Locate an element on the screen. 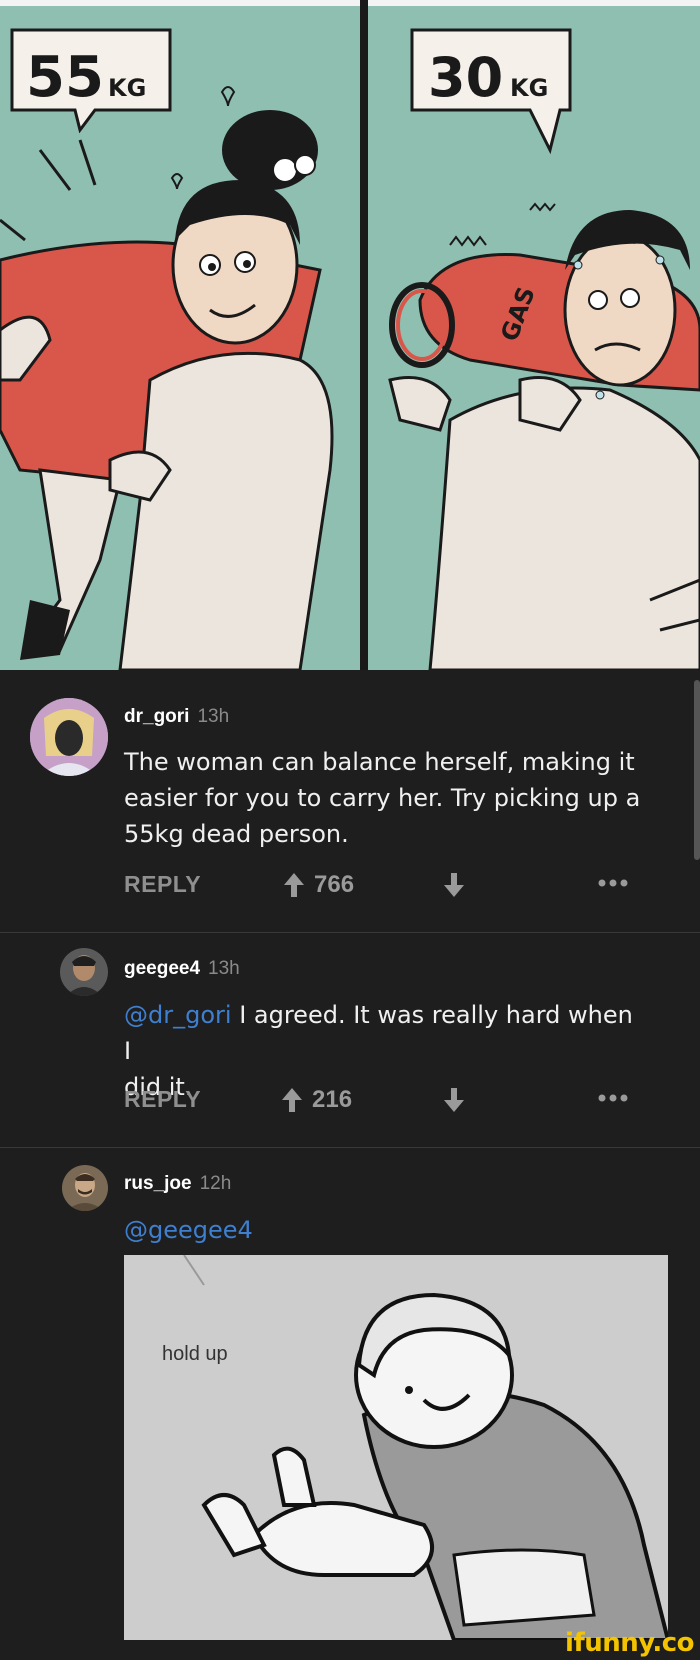 The height and width of the screenshot is (1660, 700). comment-text-line: 55kg dead person. is located at coordinates (236, 834).